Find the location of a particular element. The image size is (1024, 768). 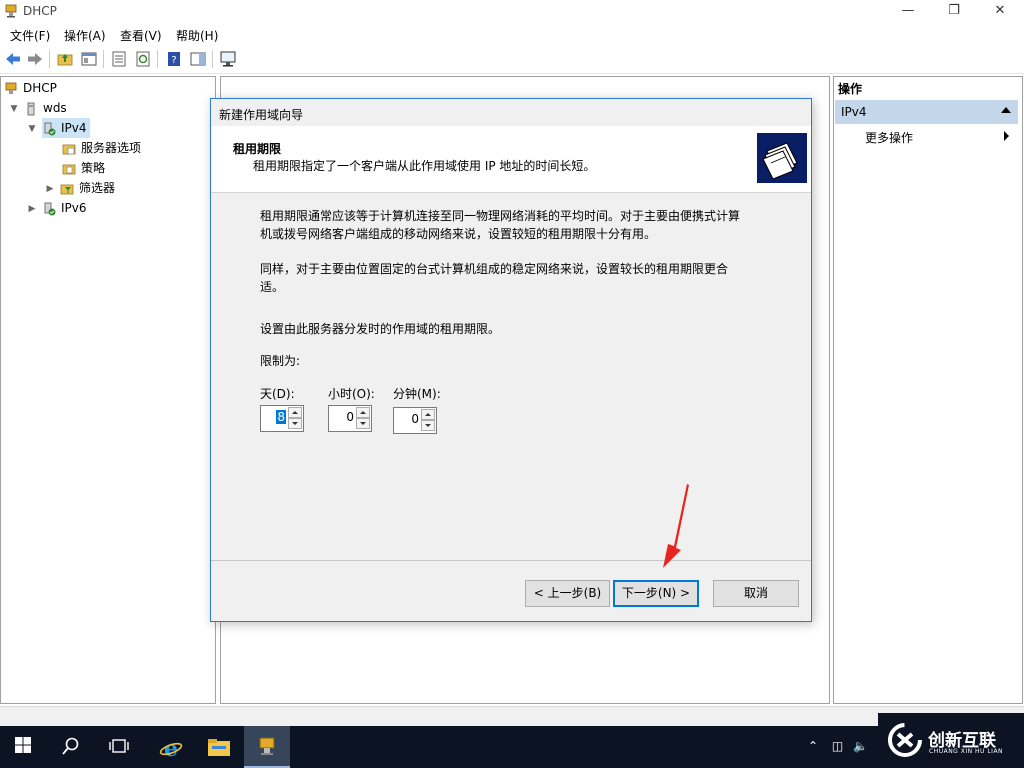

task-view-button is located at coordinates (119, 747).